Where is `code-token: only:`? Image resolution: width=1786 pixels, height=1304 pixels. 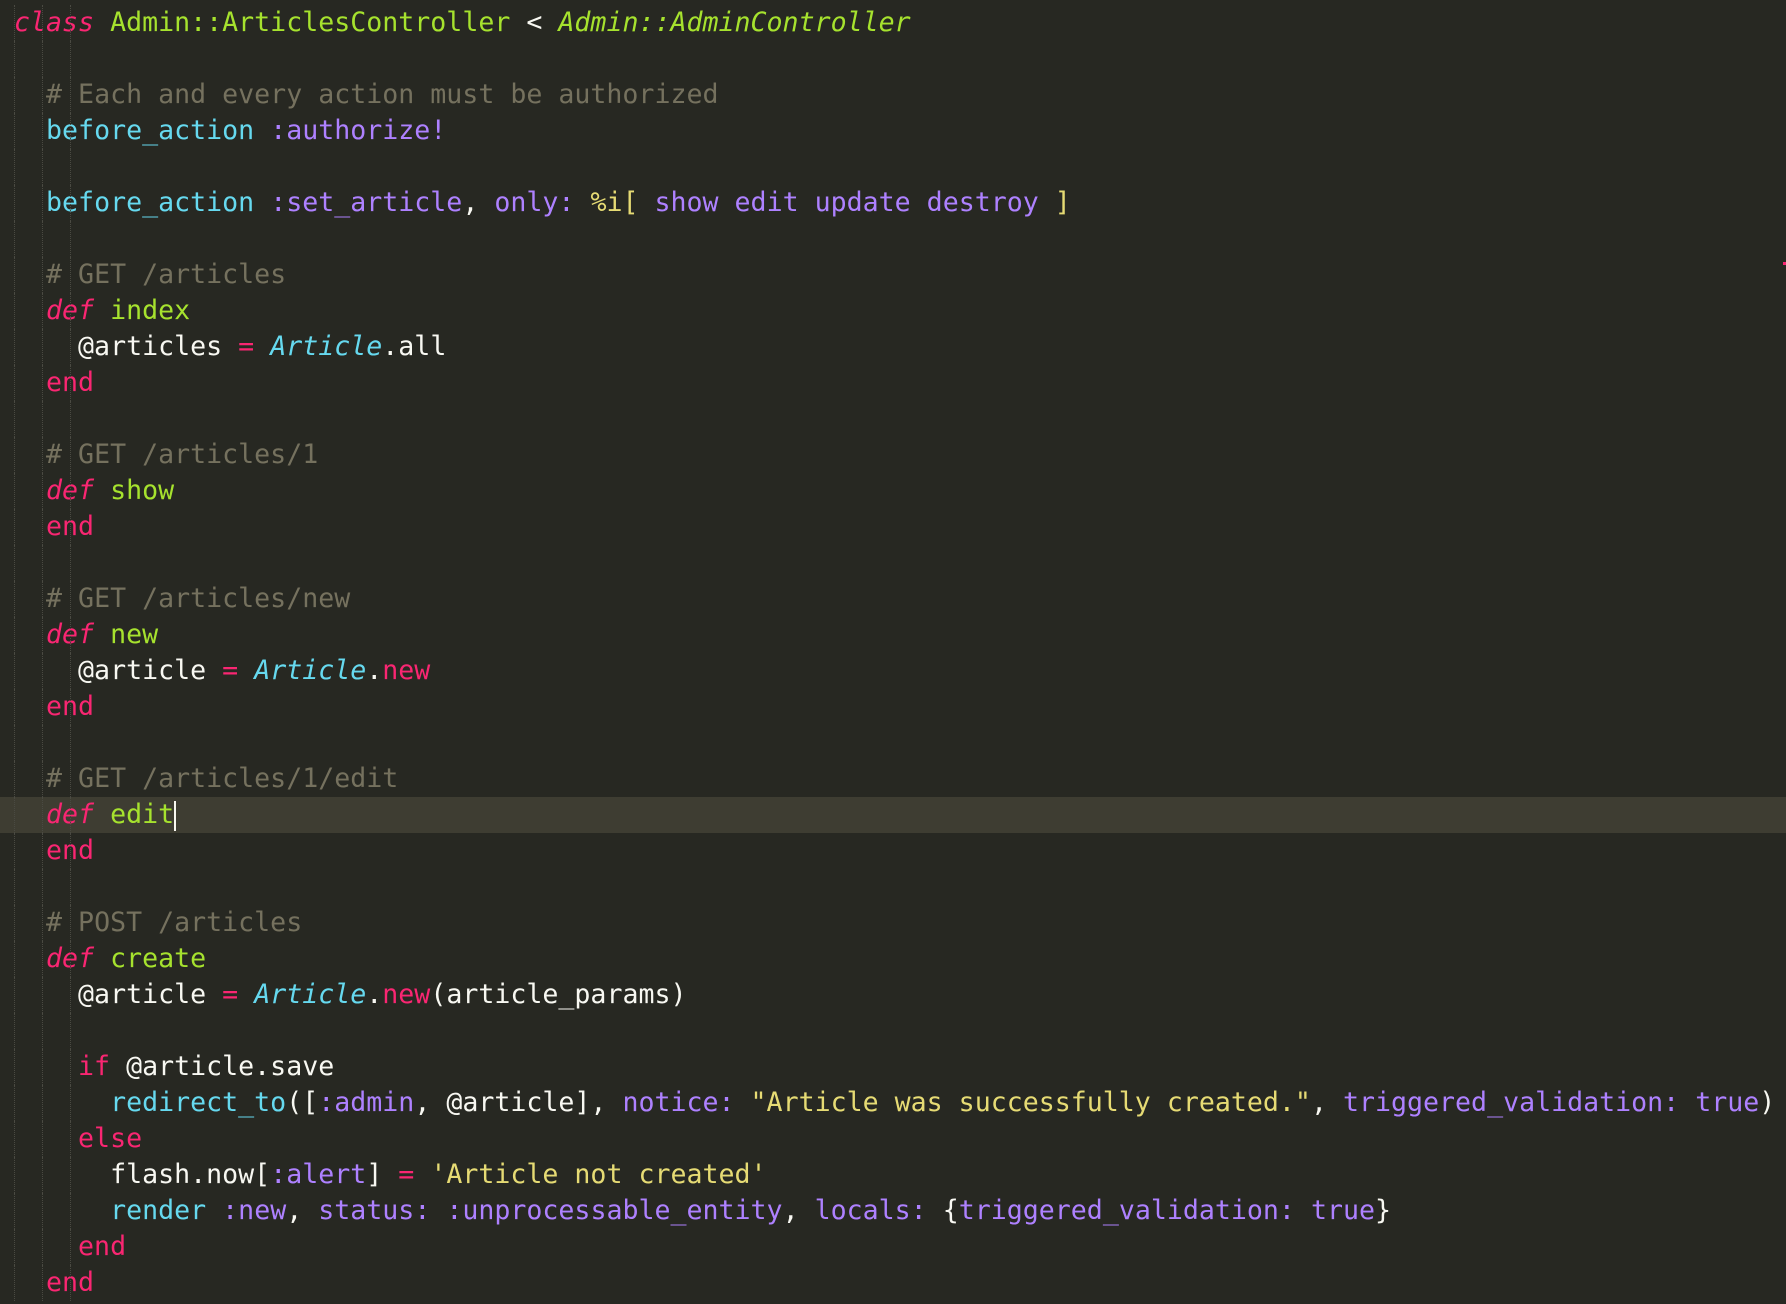 code-token: only: is located at coordinates (534, 202).